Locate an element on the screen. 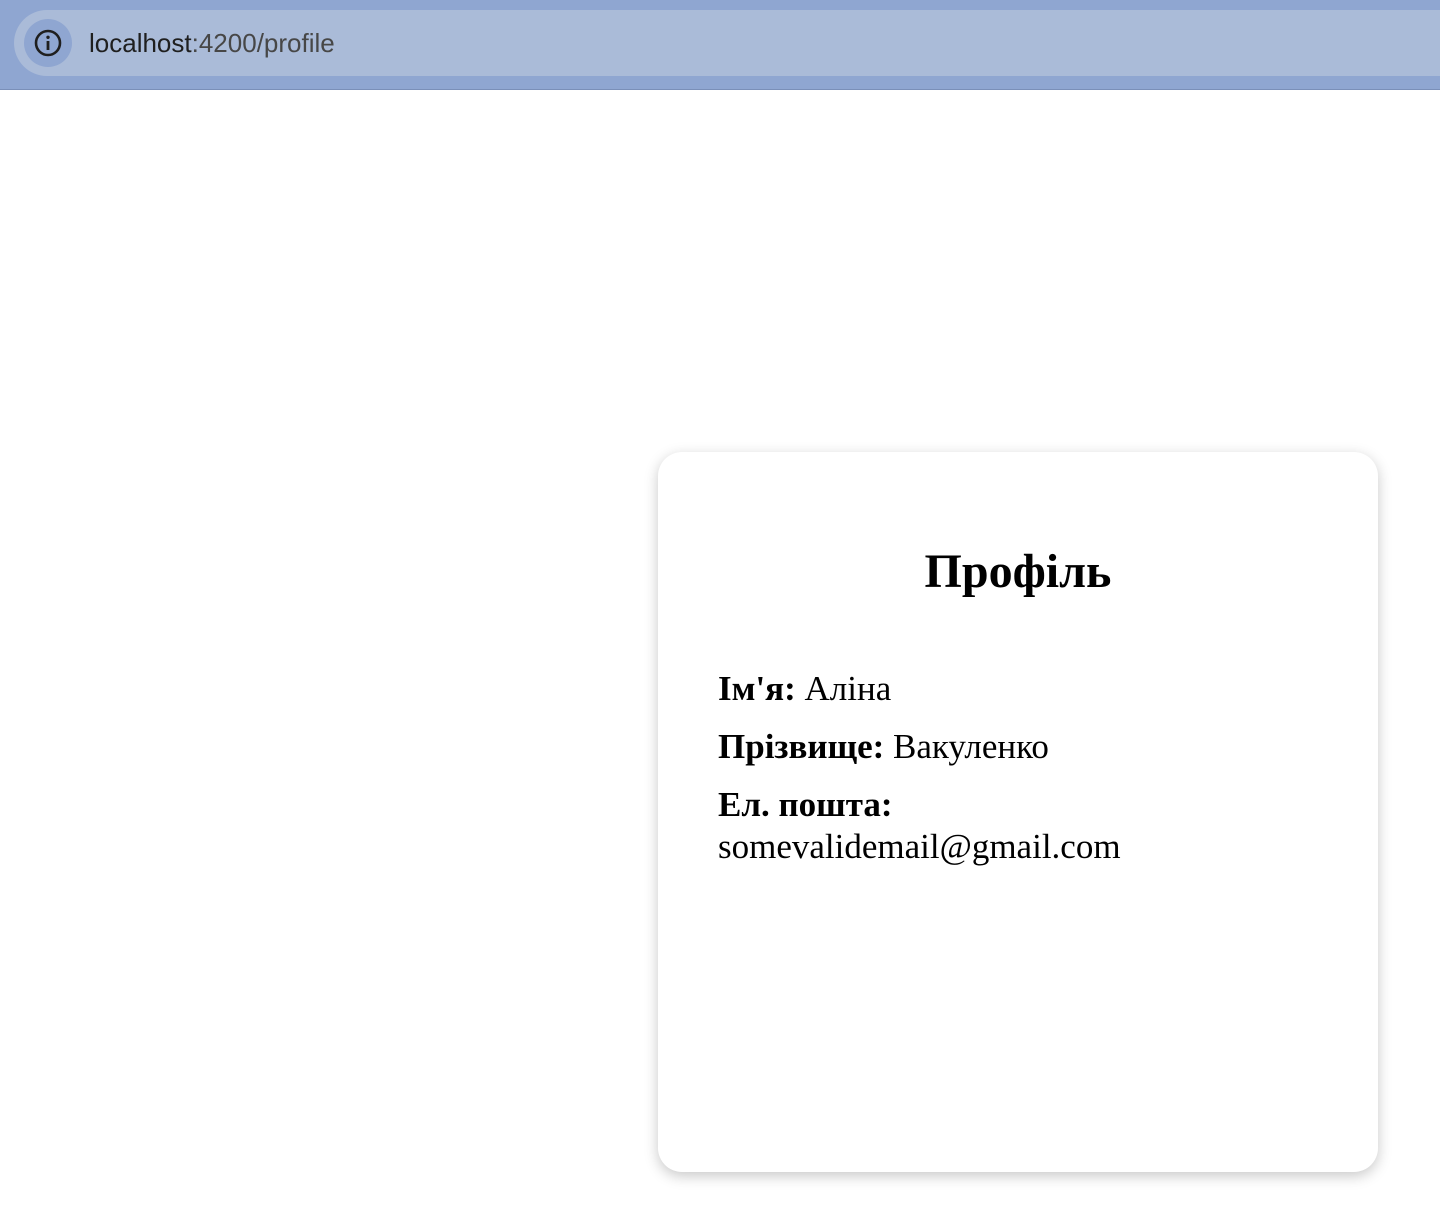 The image size is (1440, 1220). last-name-value: Вакуленко is located at coordinates (971, 746).